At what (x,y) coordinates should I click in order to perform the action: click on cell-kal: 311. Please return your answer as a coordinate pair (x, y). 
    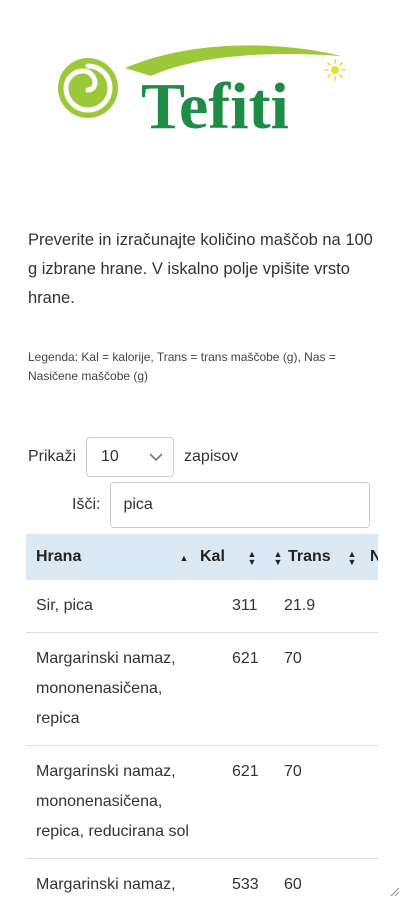
    Looking at the image, I should click on (245, 605).